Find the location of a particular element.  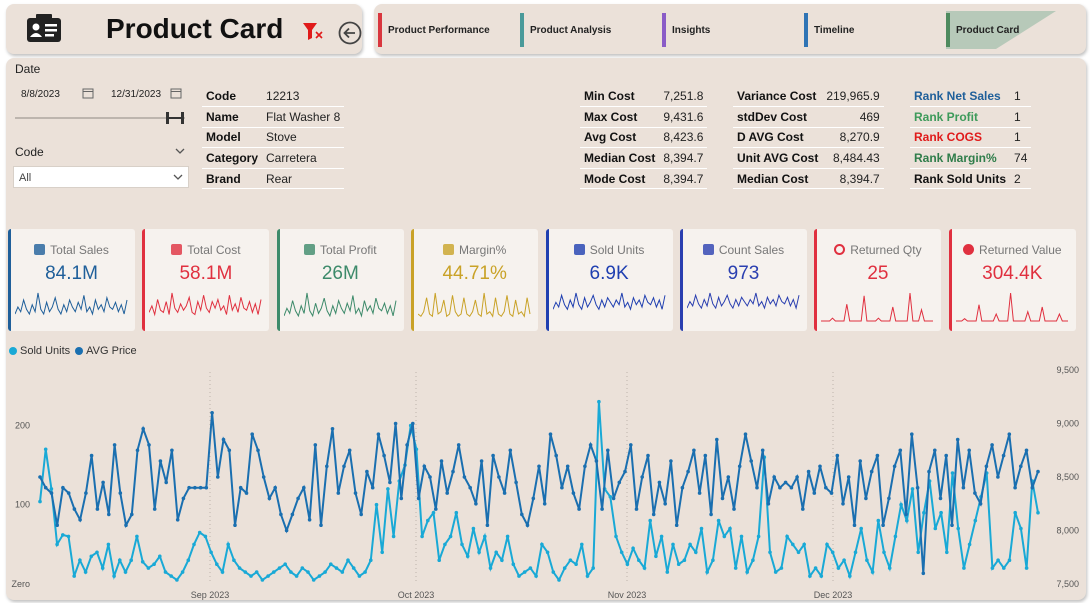

x-tick-label: Dec 2023 is located at coordinates (833, 595).